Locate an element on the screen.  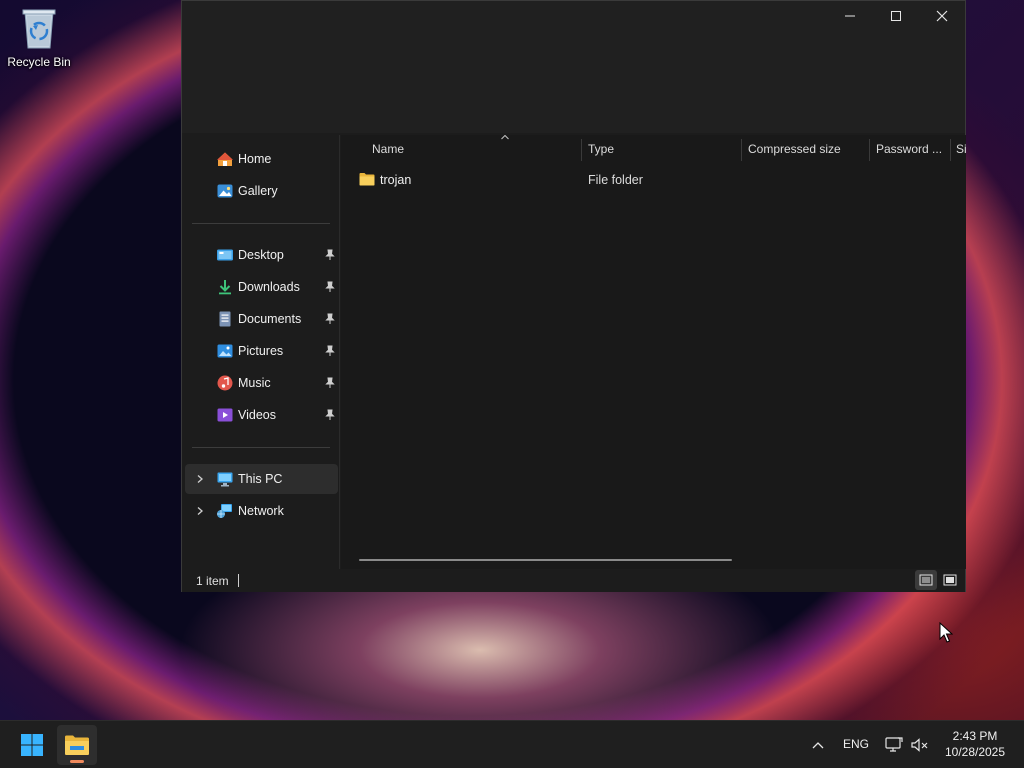
details-view-icon is located at coordinates (926, 580).